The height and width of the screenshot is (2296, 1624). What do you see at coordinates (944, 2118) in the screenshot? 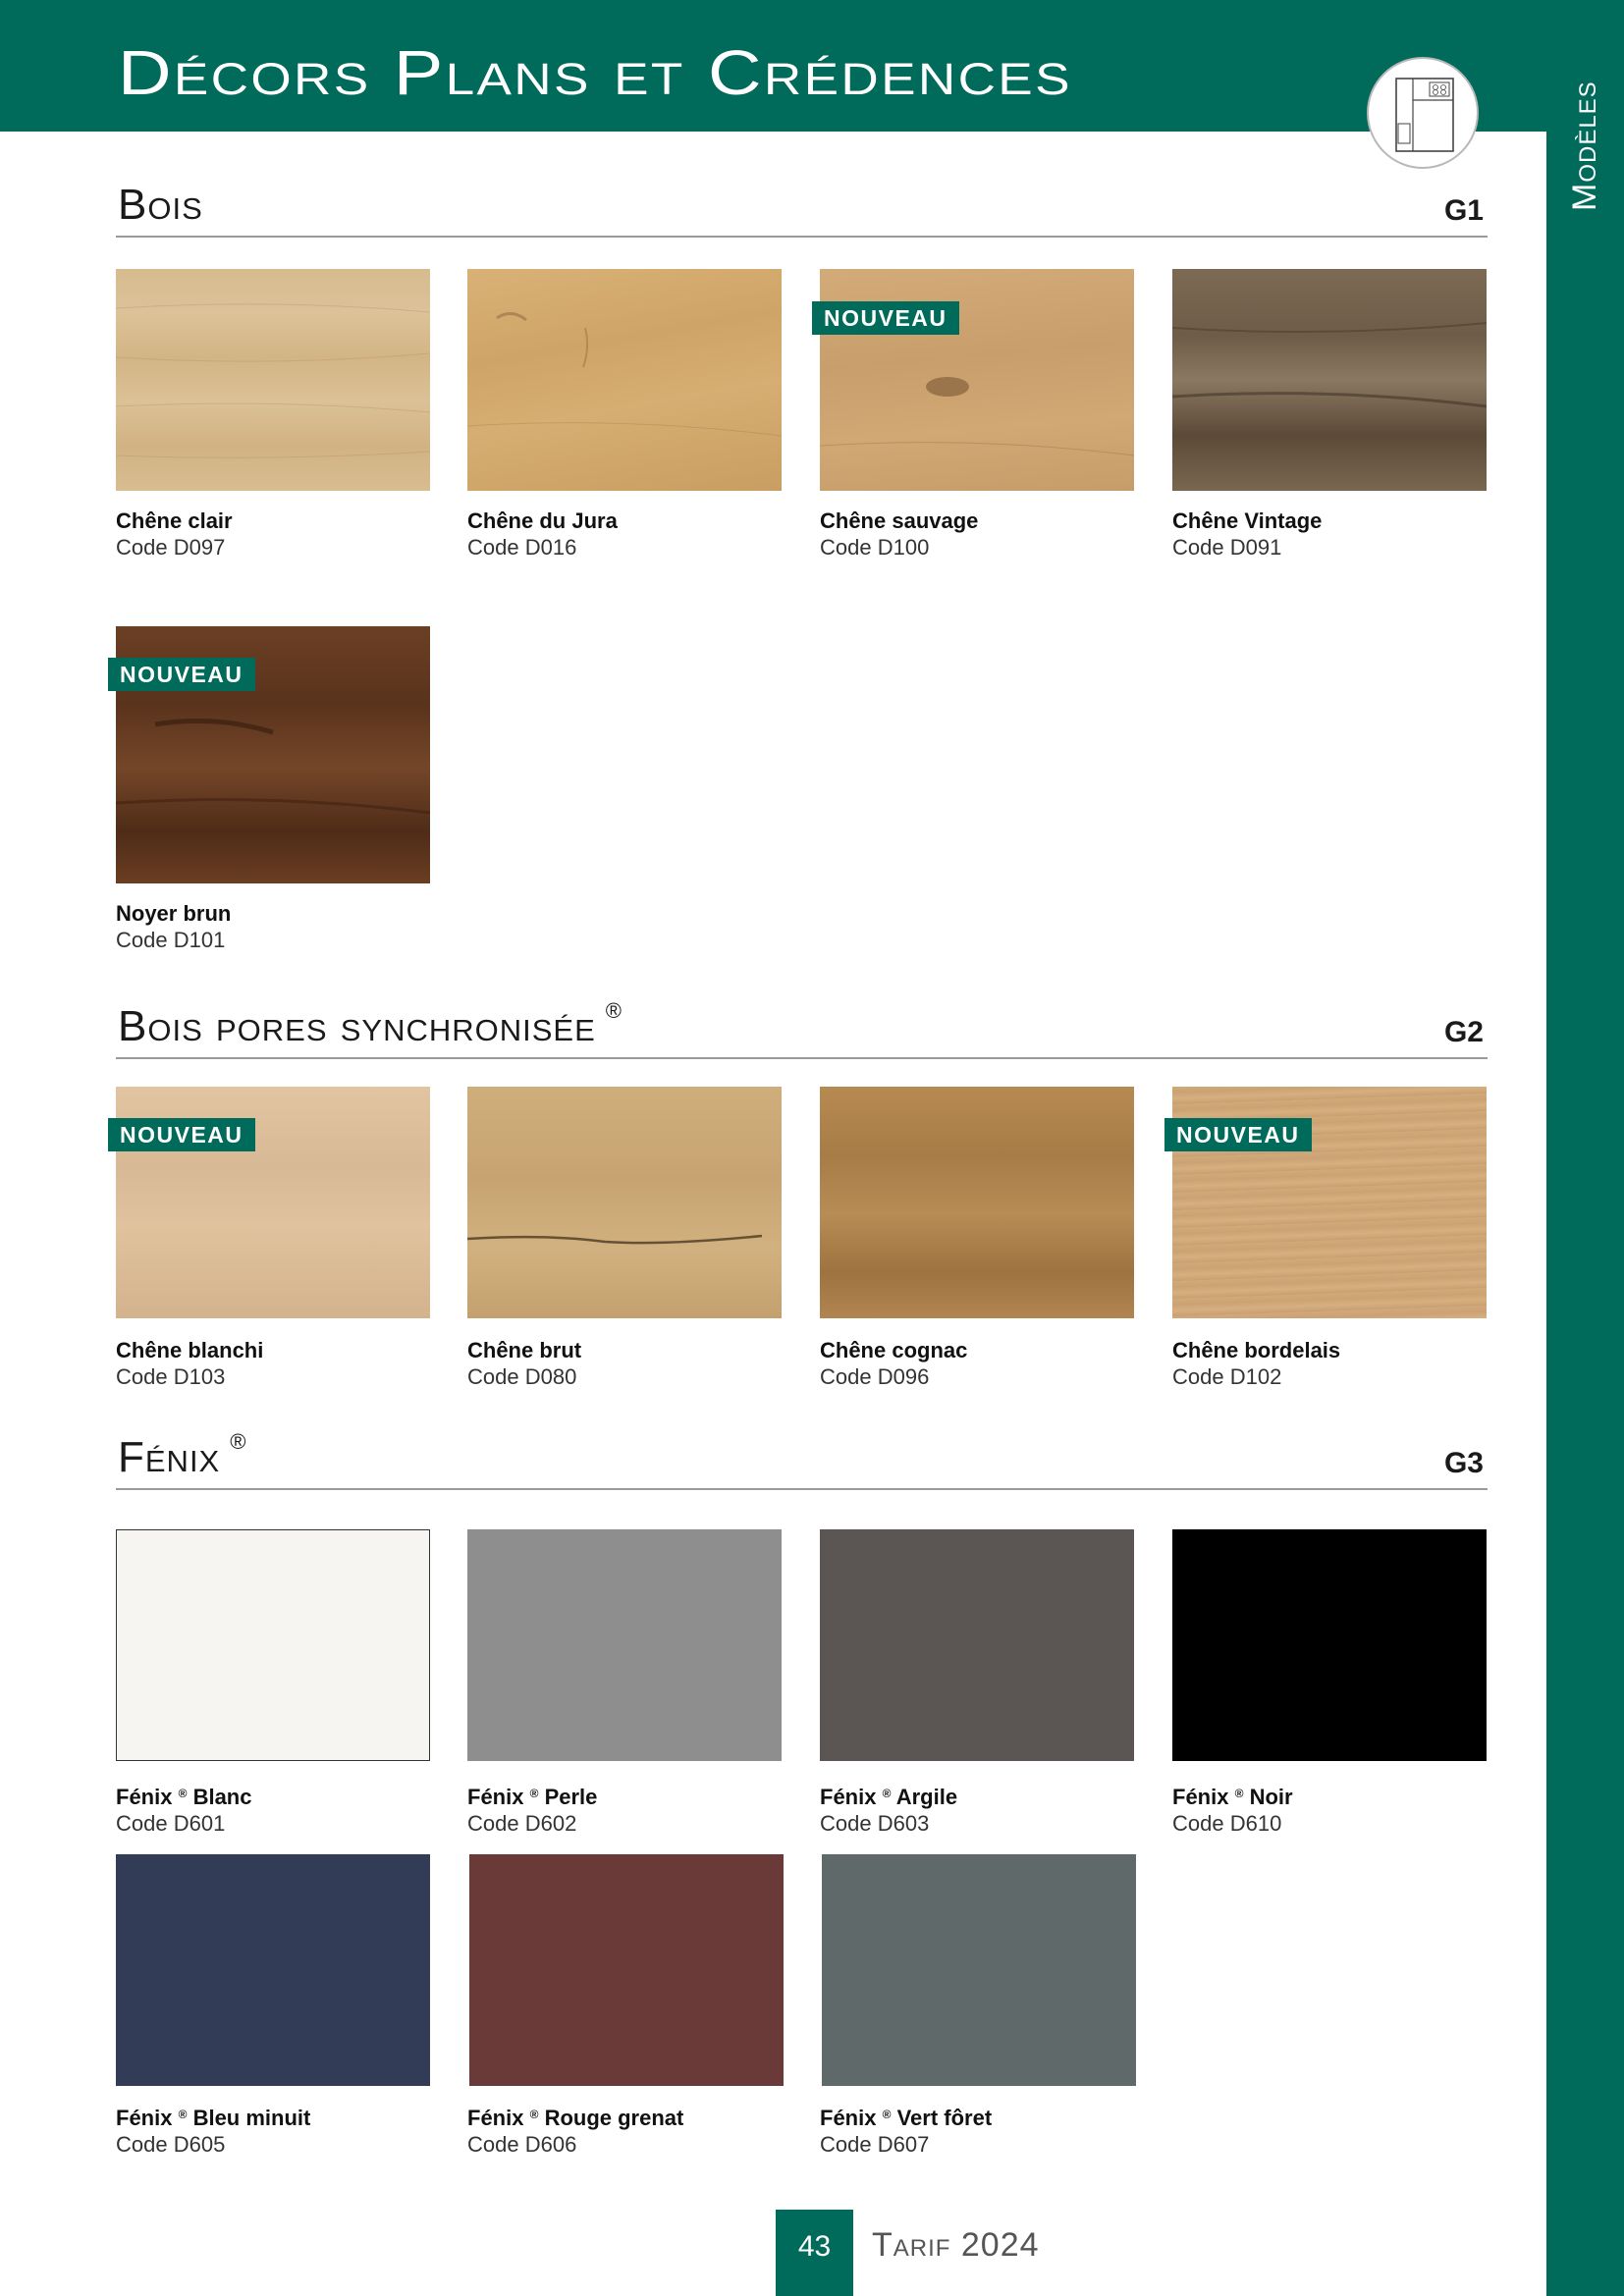
I see `variant: Vert fôret` at bounding box center [944, 2118].